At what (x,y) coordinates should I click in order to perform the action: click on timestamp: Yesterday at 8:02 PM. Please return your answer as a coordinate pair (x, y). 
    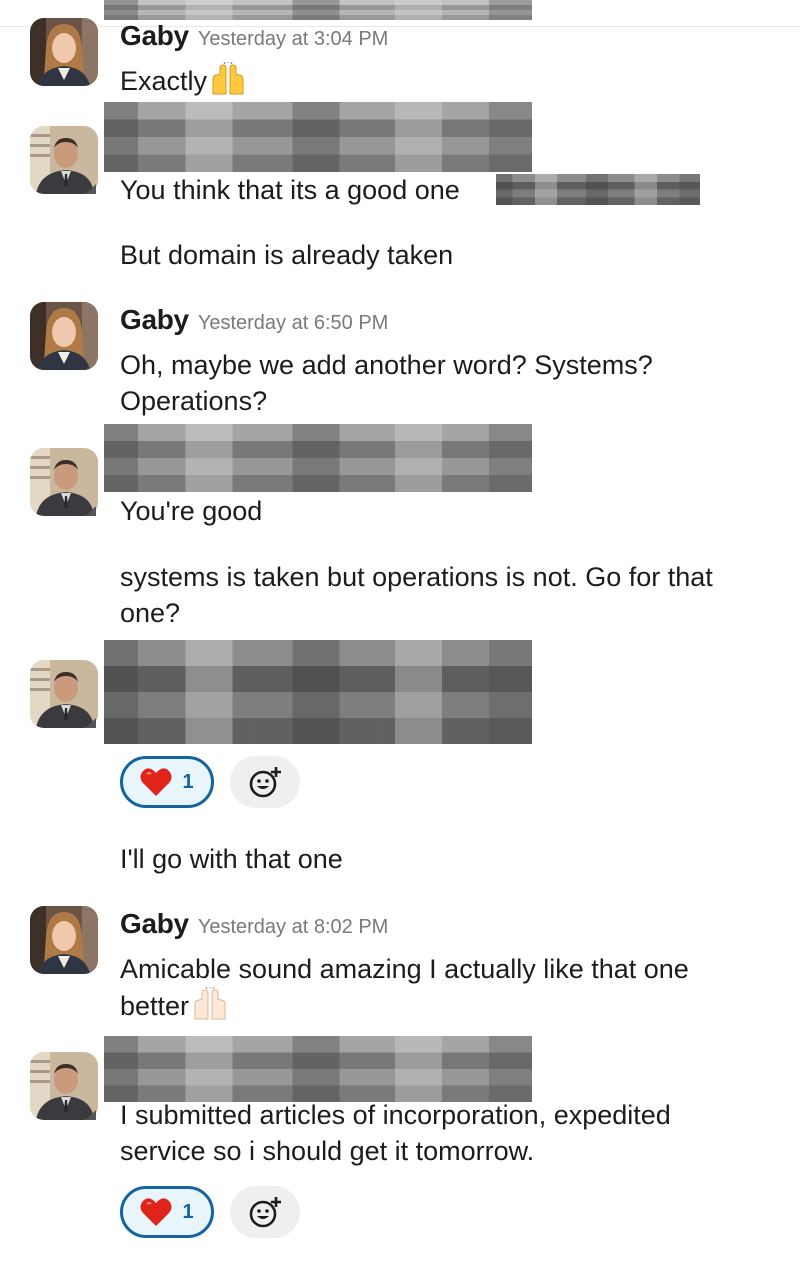
    Looking at the image, I should click on (293, 927).